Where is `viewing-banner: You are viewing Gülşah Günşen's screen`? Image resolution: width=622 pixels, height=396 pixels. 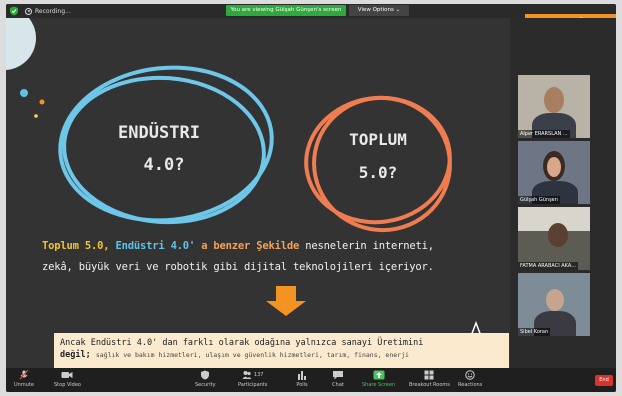
viewing-banner: You are viewing Gülşah Günşen's screen is located at coordinates (286, 10).